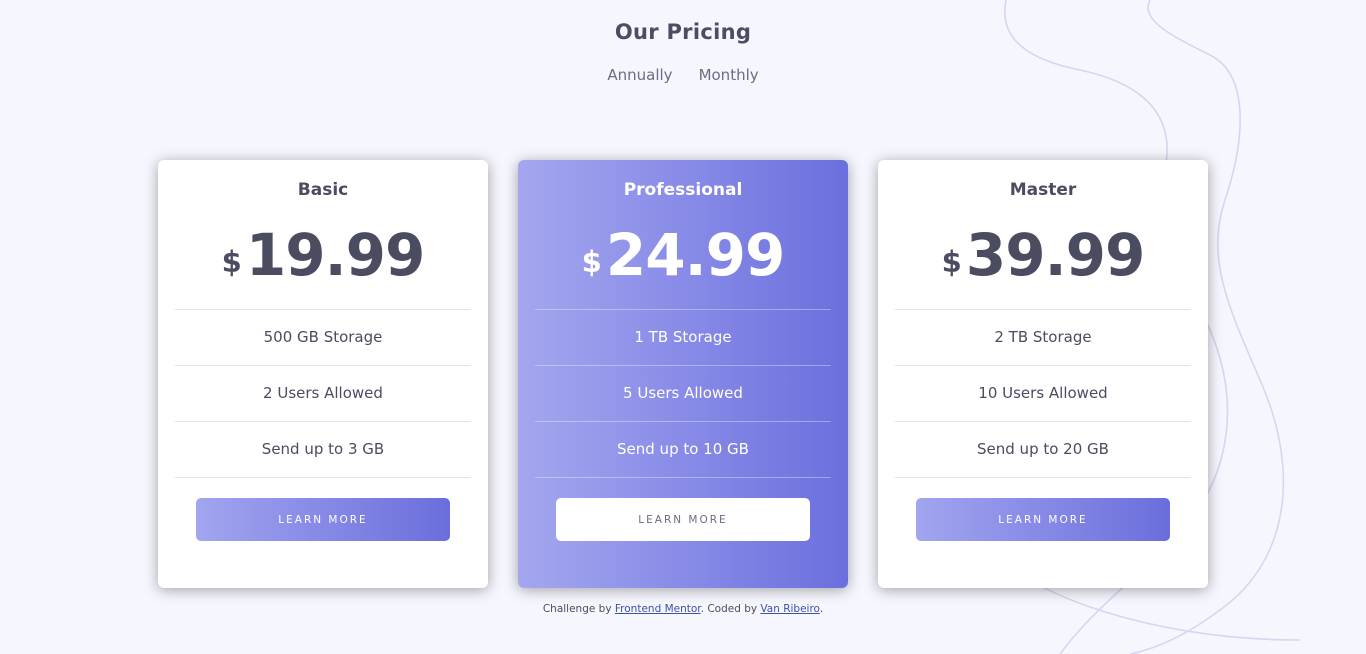  I want to click on feature-send-limit: Send up to 3 GB, so click(323, 450).